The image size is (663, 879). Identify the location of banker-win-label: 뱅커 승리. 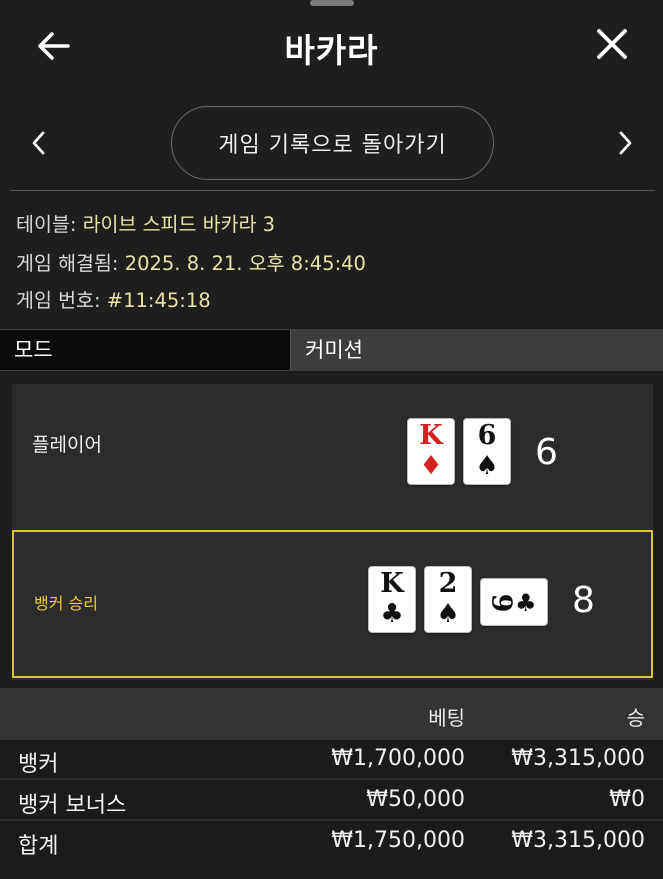
(66, 603).